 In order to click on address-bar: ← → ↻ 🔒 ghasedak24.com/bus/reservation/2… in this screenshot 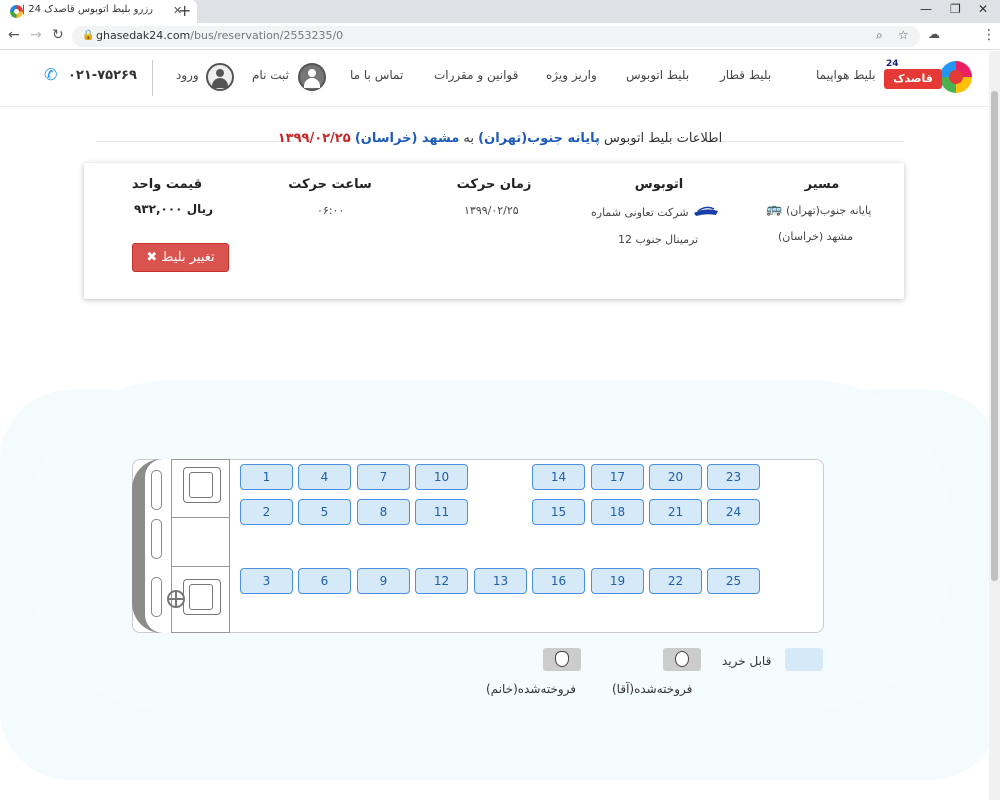, I will do `click(500, 36)`.